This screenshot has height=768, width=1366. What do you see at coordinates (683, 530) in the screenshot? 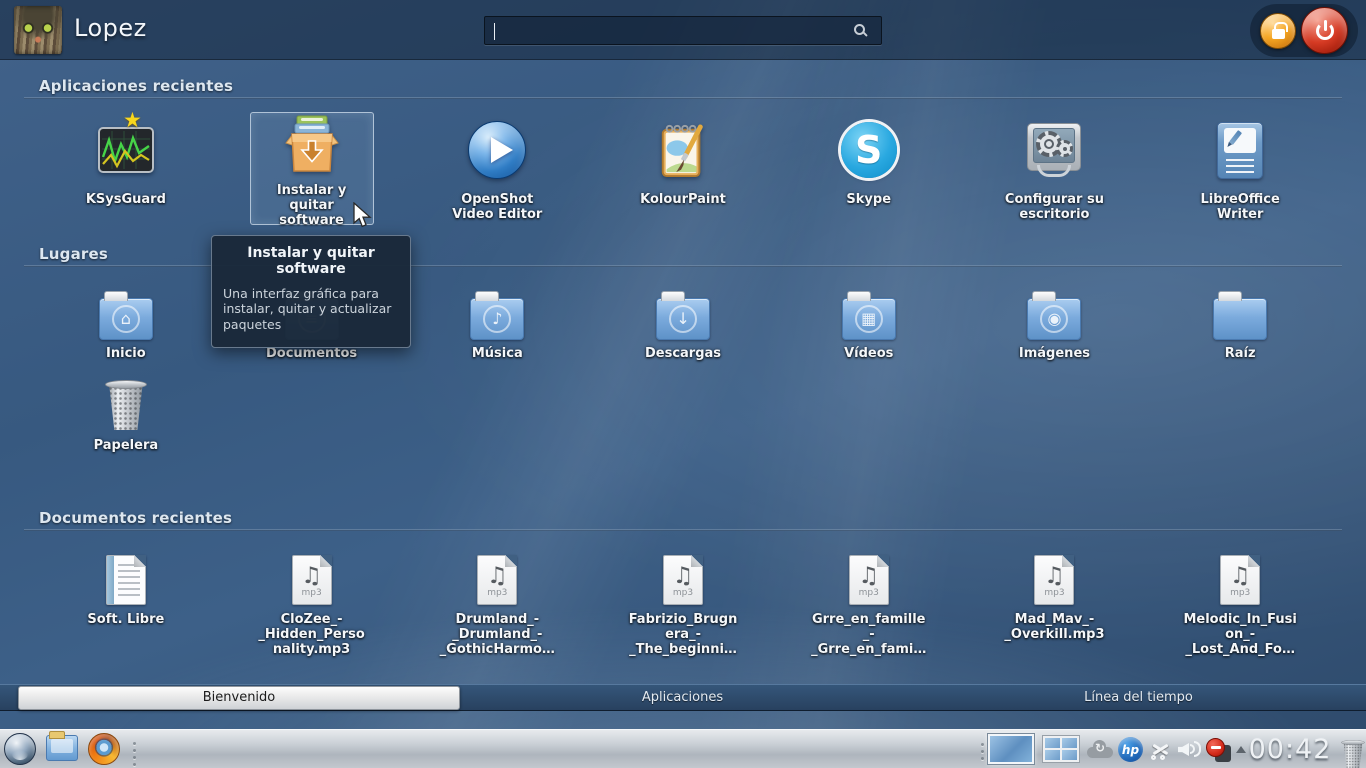
I see `separator` at bounding box center [683, 530].